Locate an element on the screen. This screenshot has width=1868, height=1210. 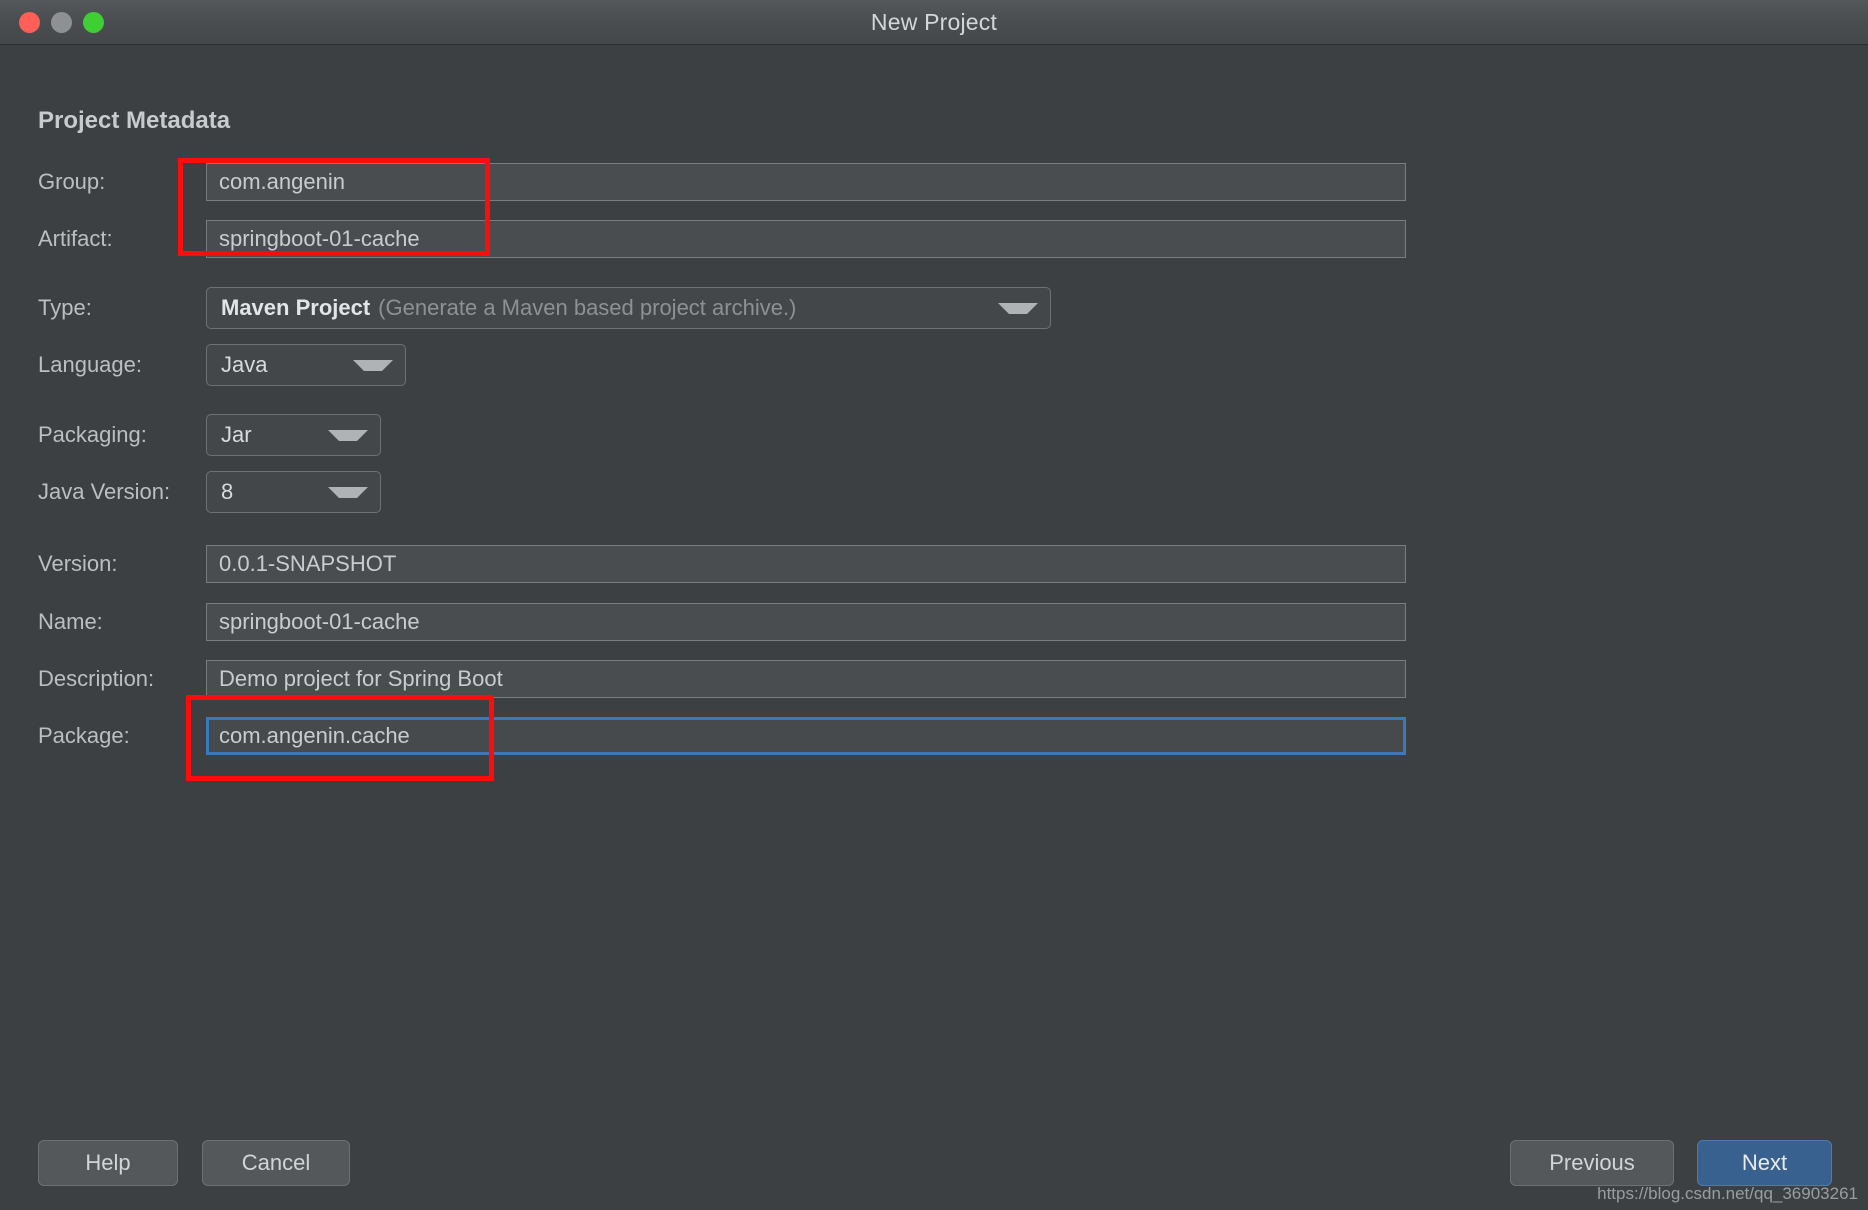
form-row-packaging: Packaging: Jar is located at coordinates (953, 435).